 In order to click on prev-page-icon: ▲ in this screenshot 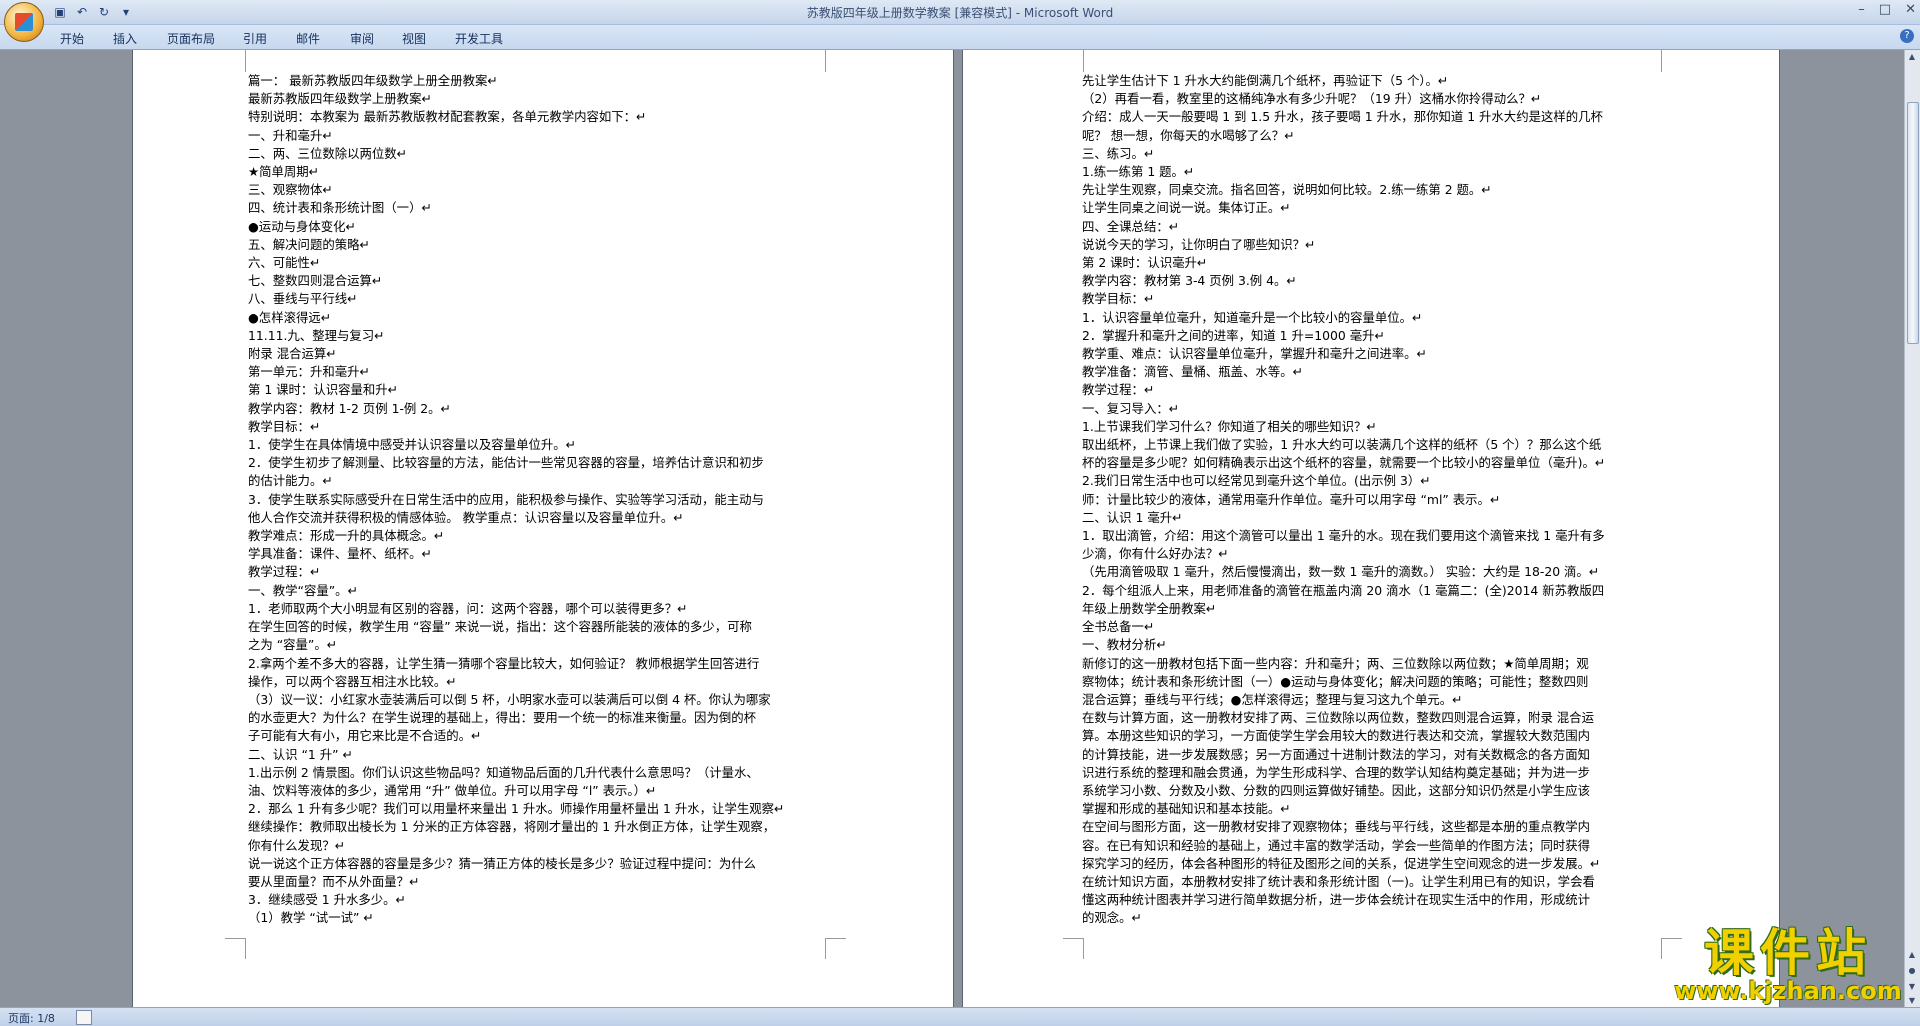, I will do `click(1912, 955)`.